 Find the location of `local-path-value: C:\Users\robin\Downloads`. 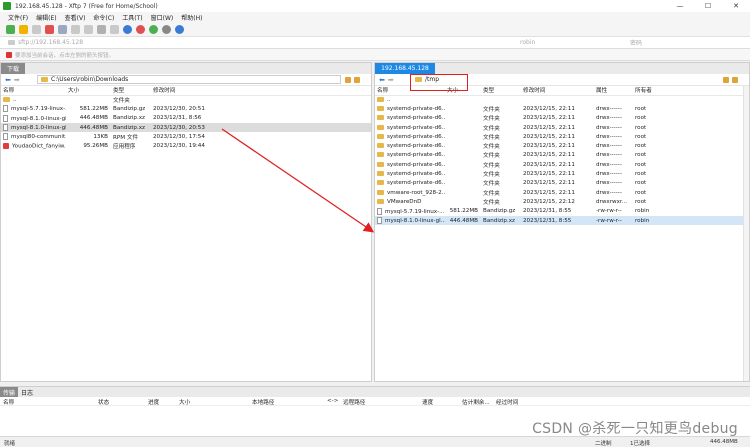

local-path-value: C:\Users\robin\Downloads is located at coordinates (90, 79).